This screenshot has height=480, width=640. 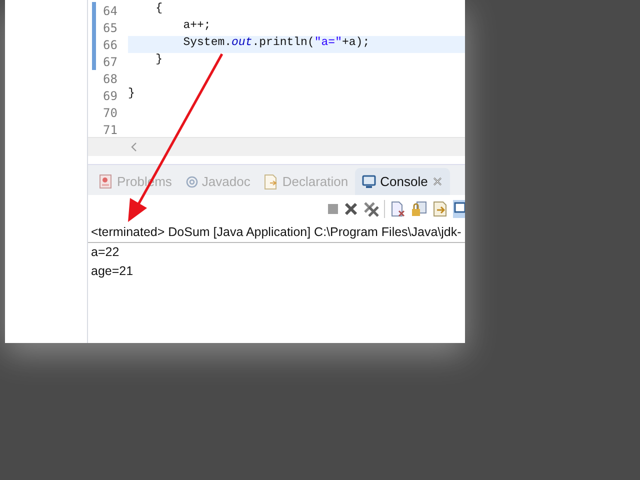 I want to click on line-number: 64, so click(x=110, y=11).